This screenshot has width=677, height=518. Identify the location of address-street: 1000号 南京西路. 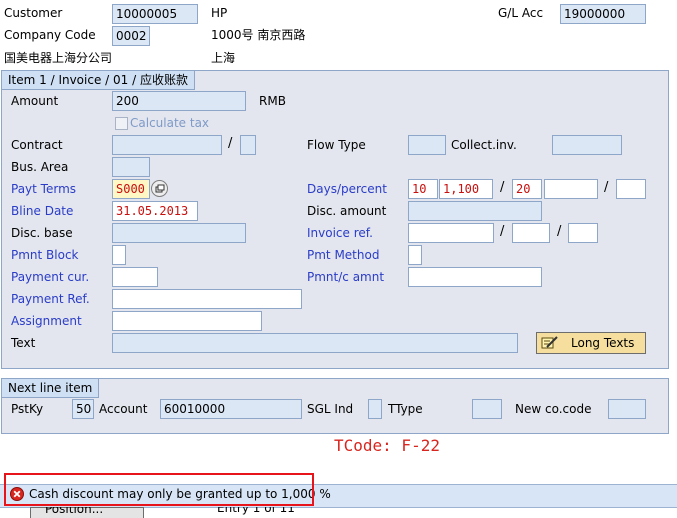
(258, 35).